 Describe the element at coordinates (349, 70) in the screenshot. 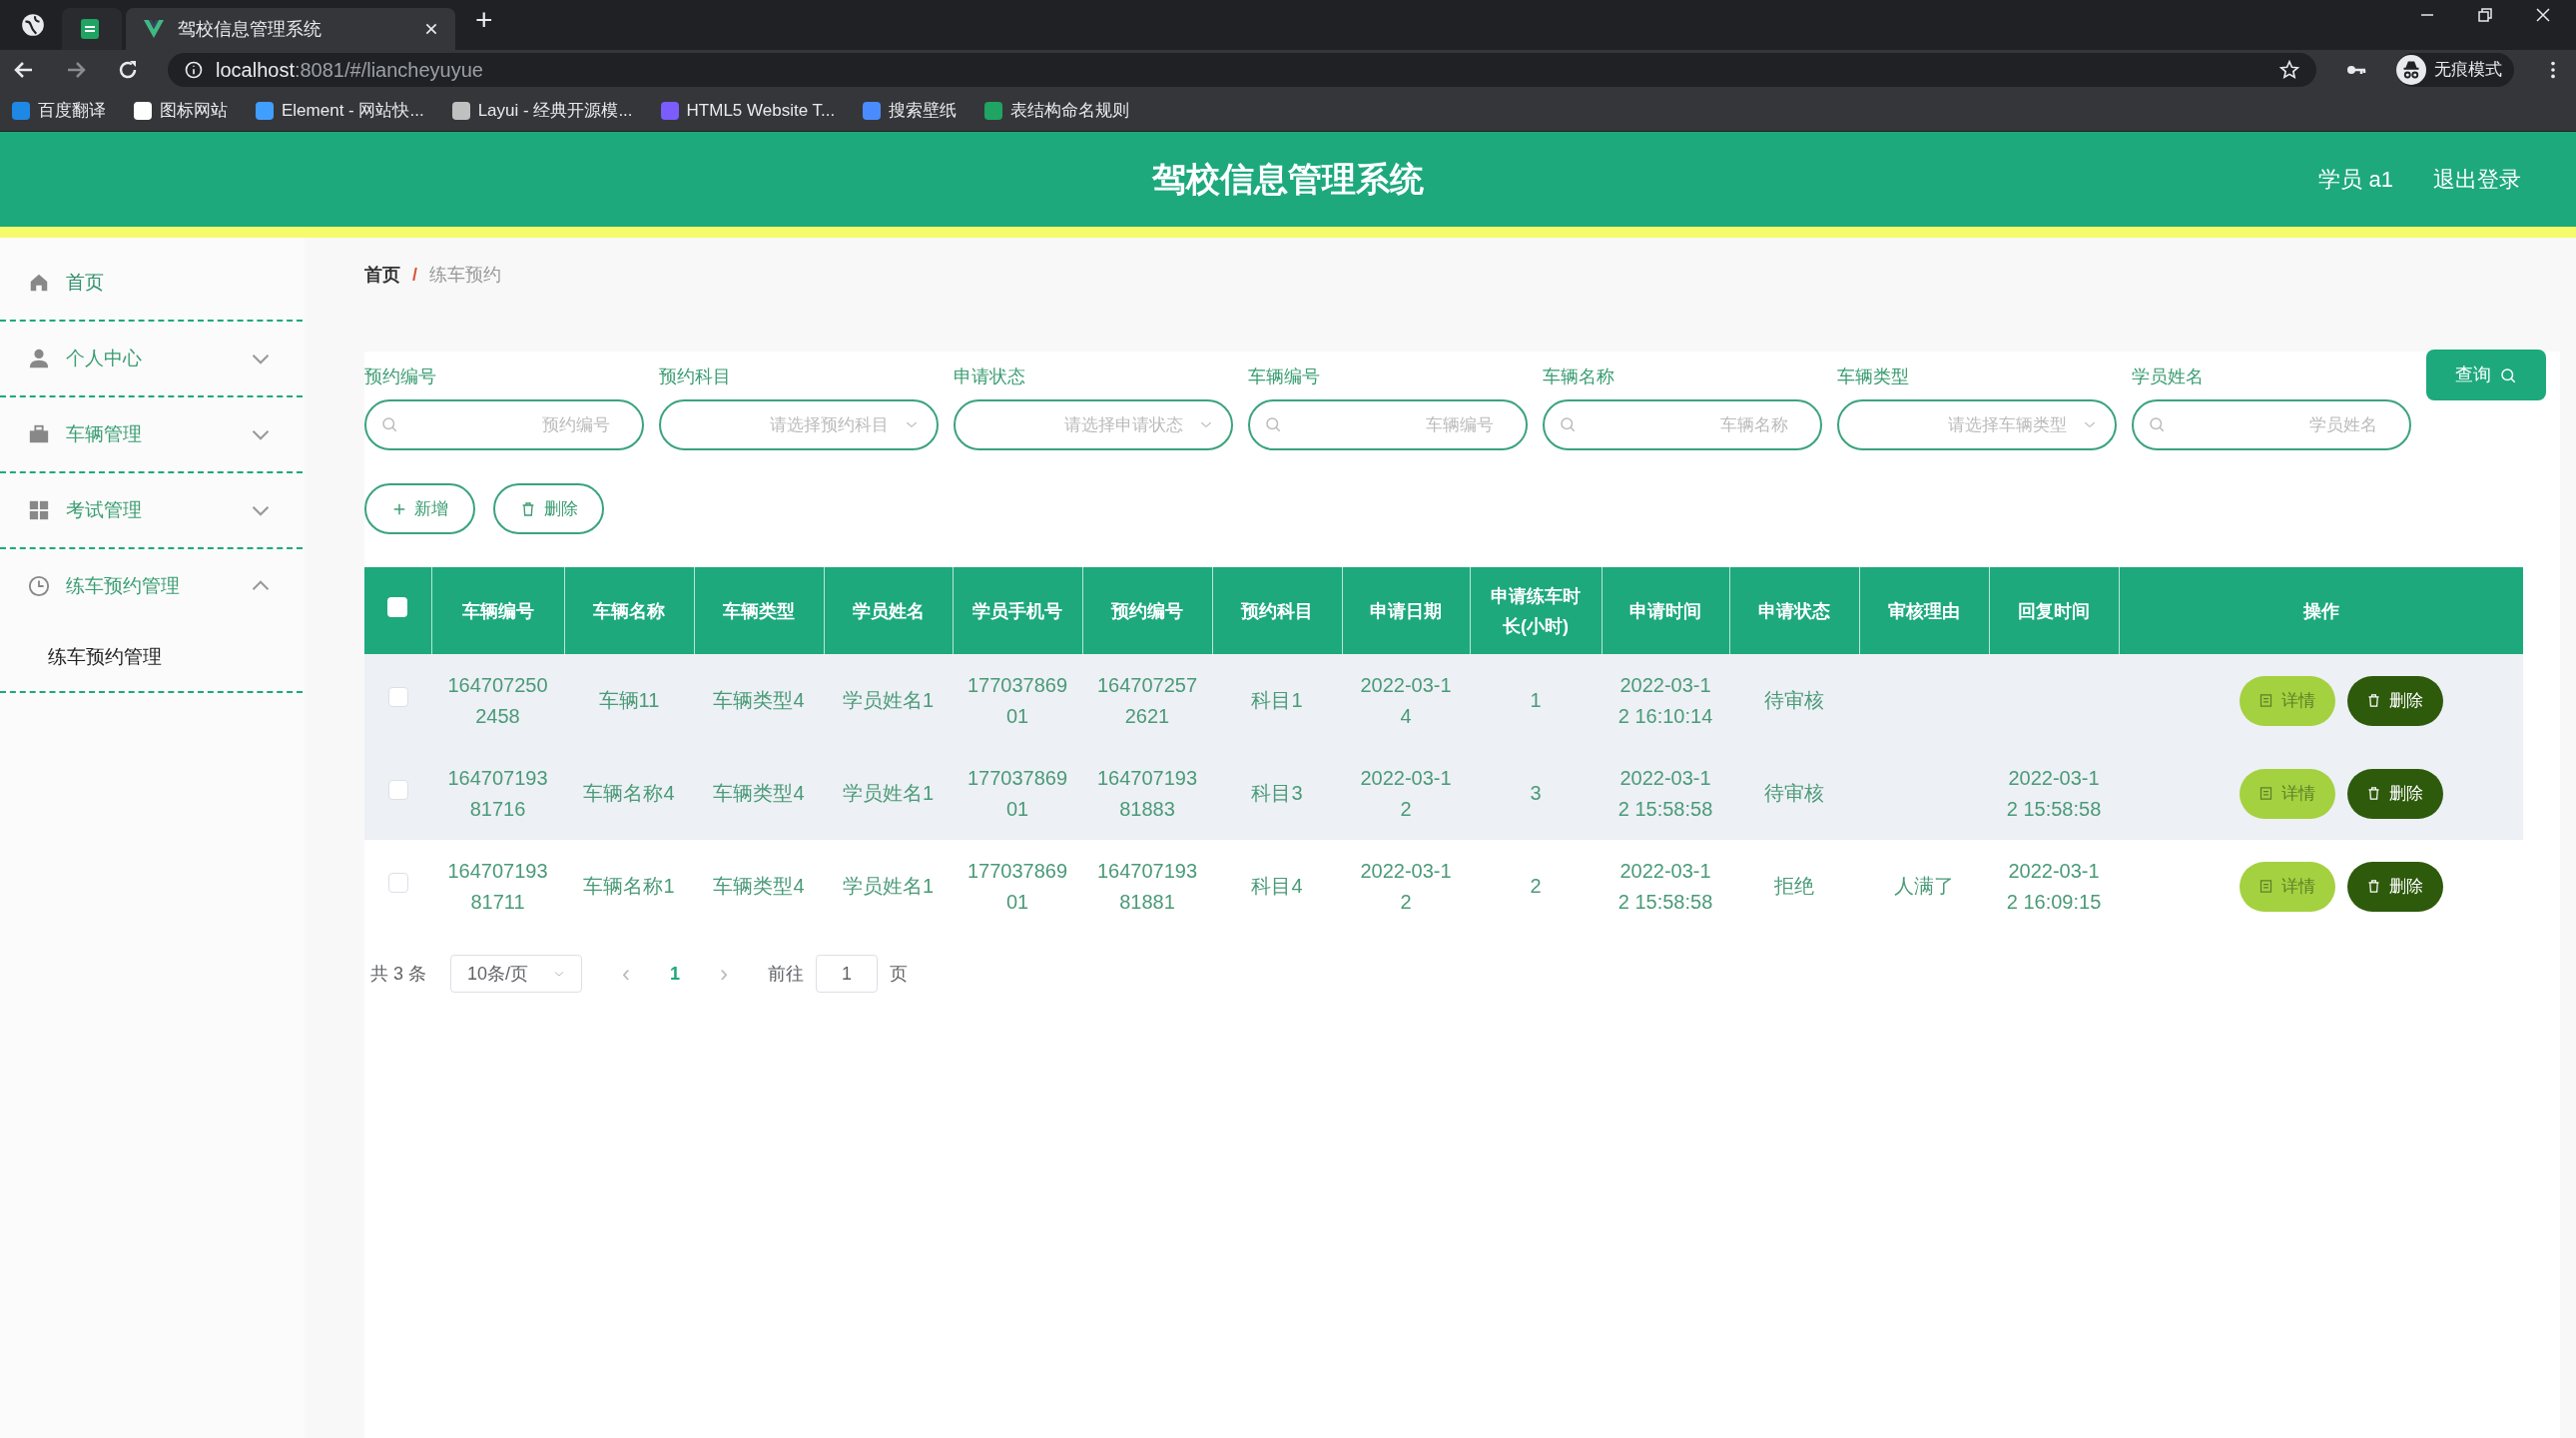

I see `url-text: localhost:8081/#/liancheyuyue` at that location.